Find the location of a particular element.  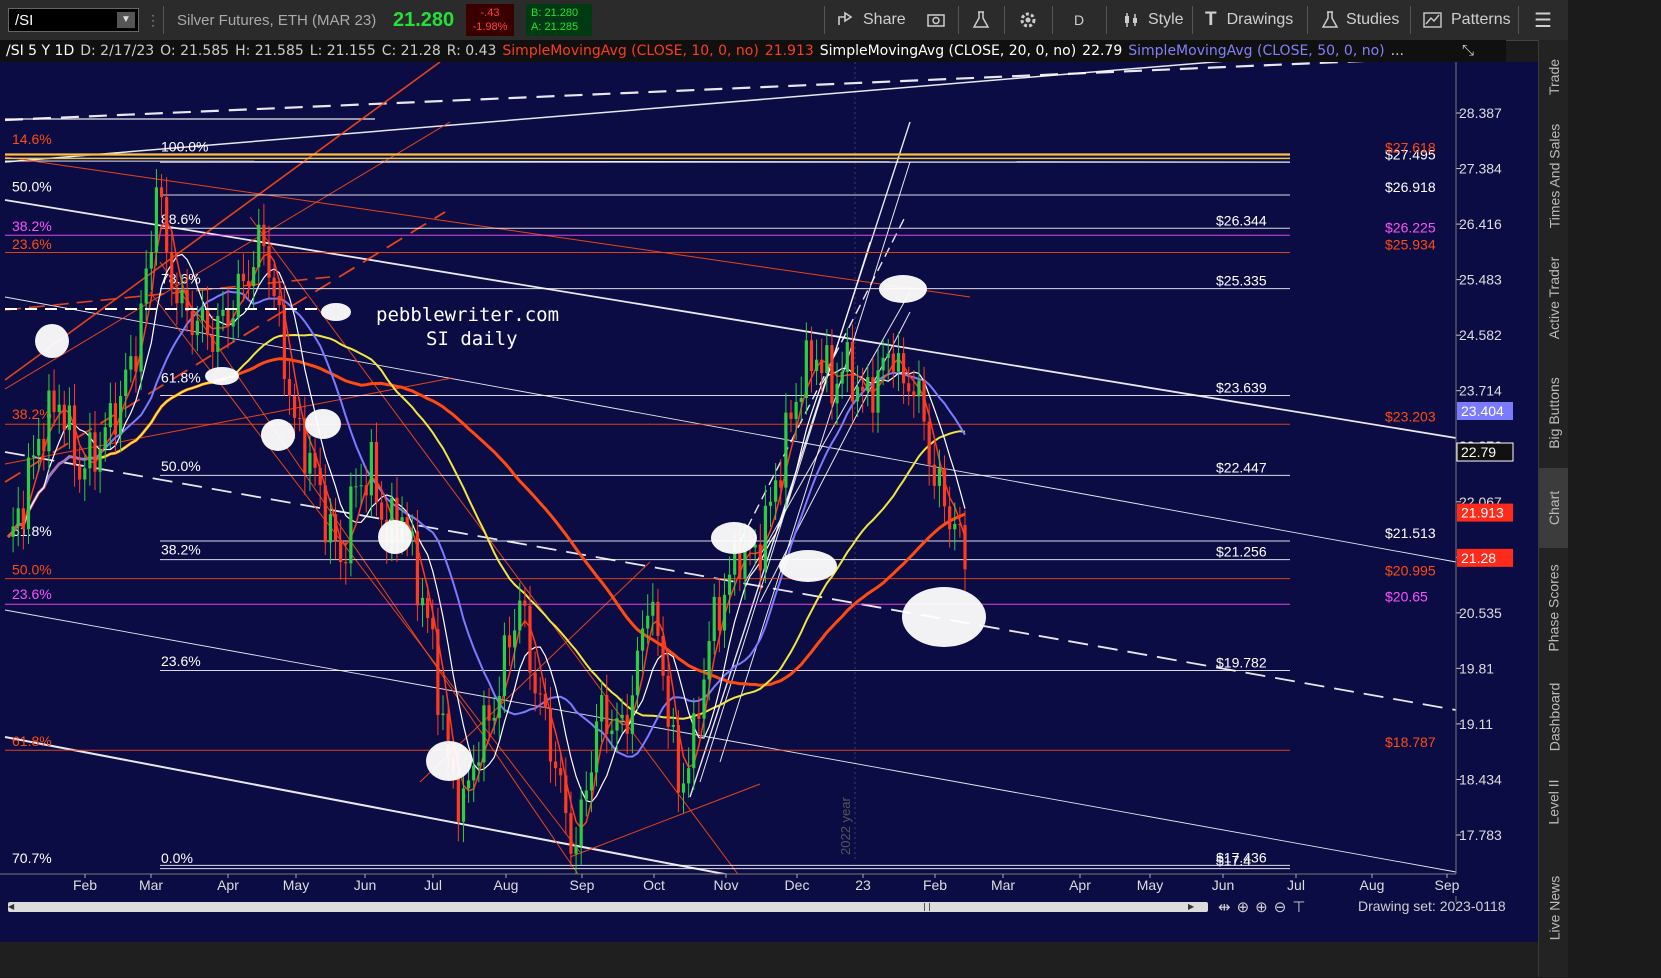

drawings-button: T Drawings is located at coordinates (1249, 20).